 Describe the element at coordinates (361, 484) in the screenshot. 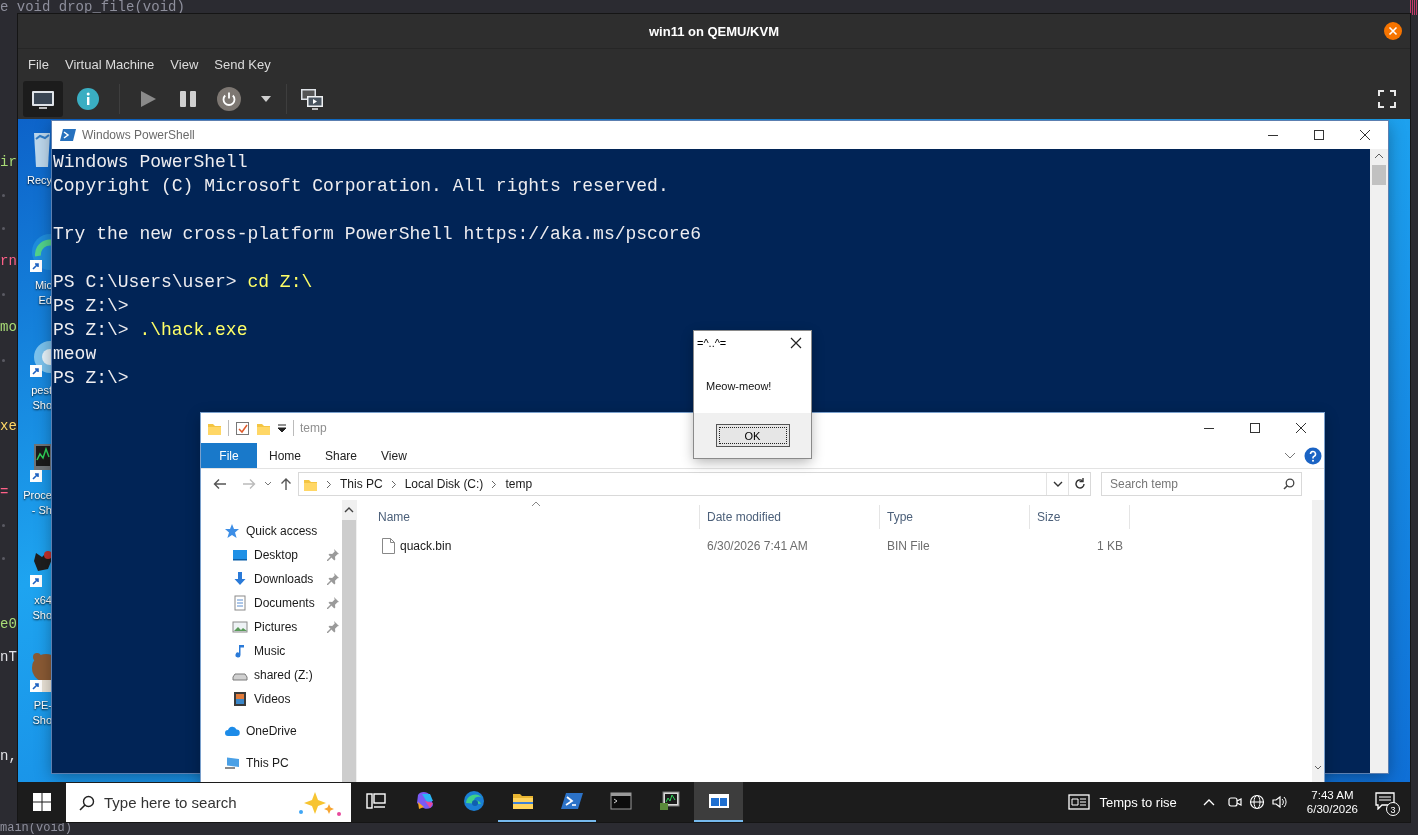

I see `breadcrumb-item: This PC` at that location.